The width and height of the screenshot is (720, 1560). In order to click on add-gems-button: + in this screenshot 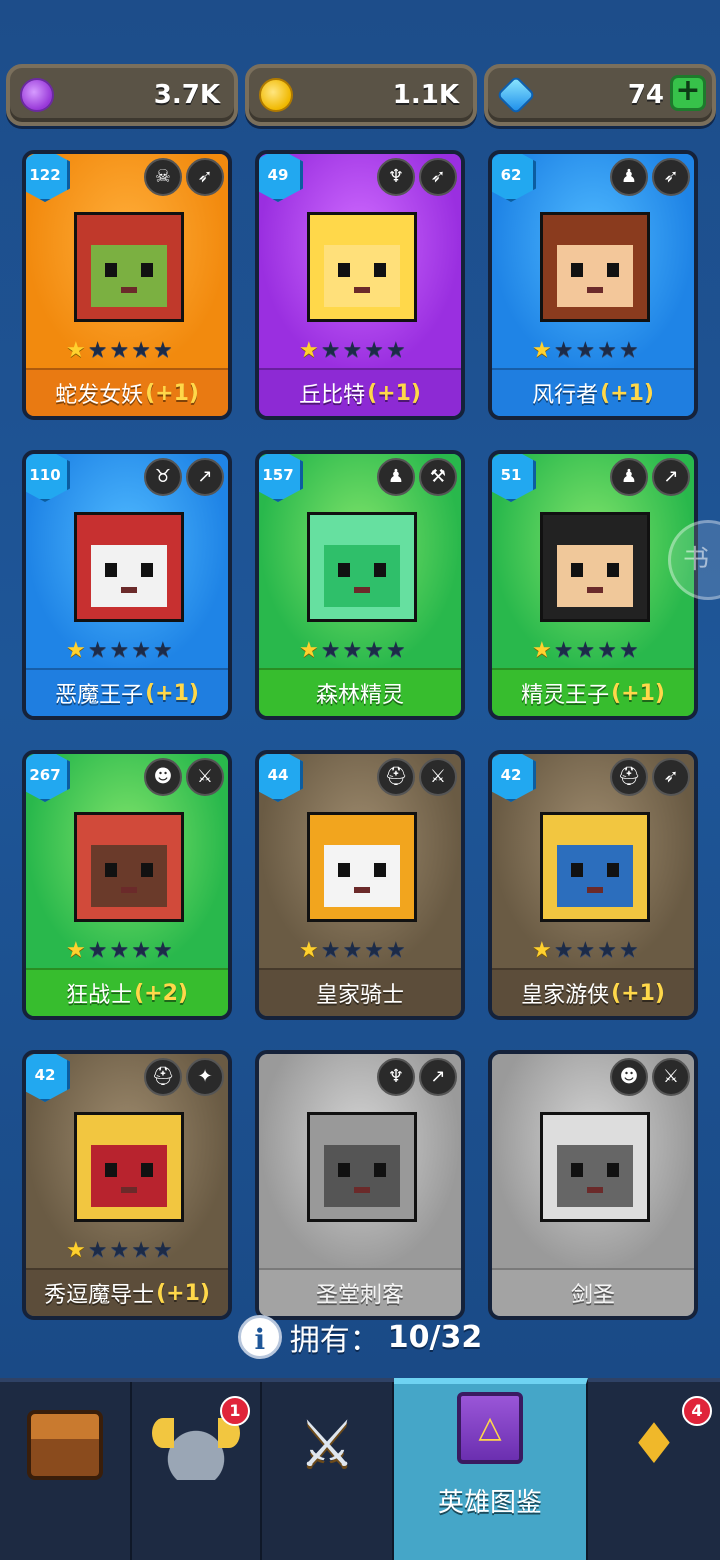, I will do `click(688, 93)`.